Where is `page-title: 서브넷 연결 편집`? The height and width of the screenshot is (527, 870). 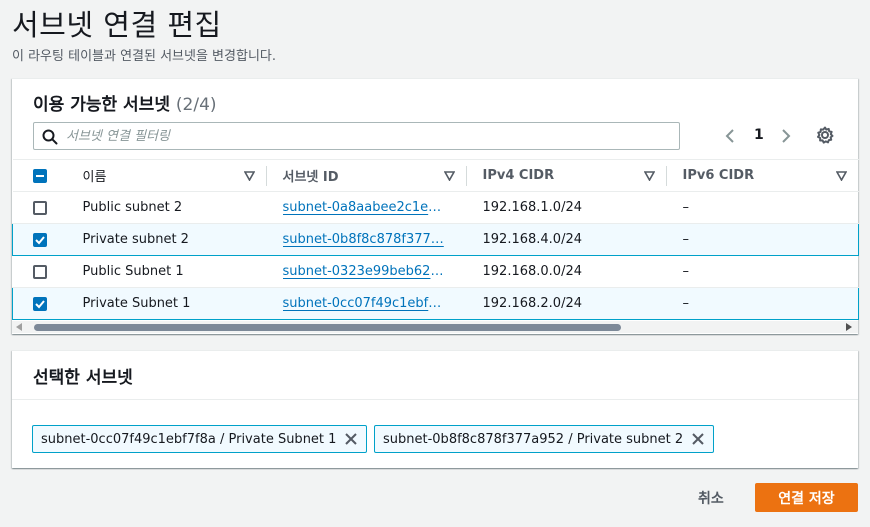
page-title: 서브넷 연결 편집 is located at coordinates (117, 25).